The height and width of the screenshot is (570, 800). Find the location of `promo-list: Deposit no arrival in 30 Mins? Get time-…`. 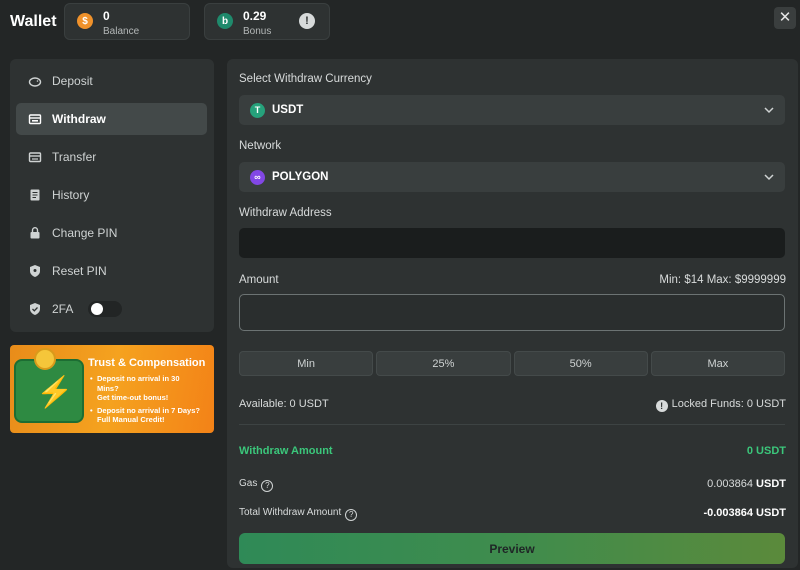

promo-list: Deposit no arrival in 30 Mins? Get time-… is located at coordinates (151, 399).